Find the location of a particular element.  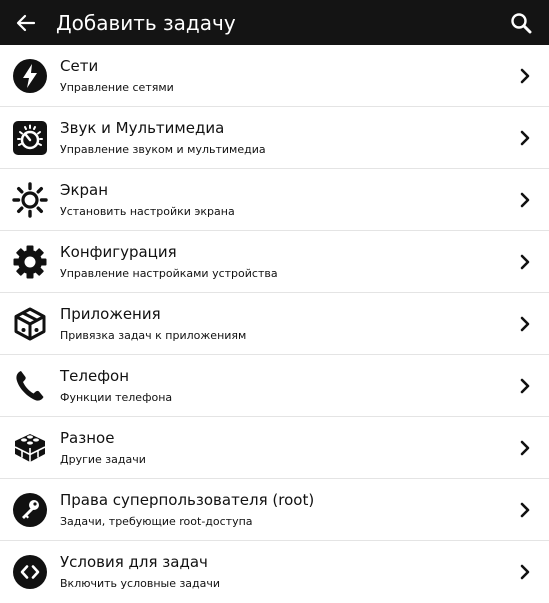

search-button is located at coordinates (521, 23).